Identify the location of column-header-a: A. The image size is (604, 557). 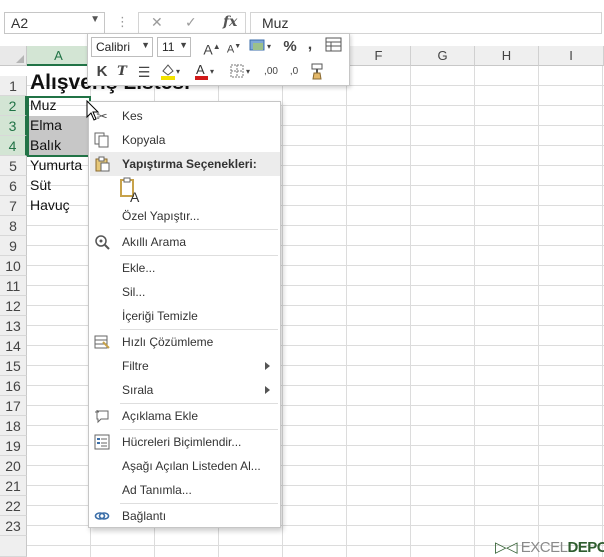
(59, 56).